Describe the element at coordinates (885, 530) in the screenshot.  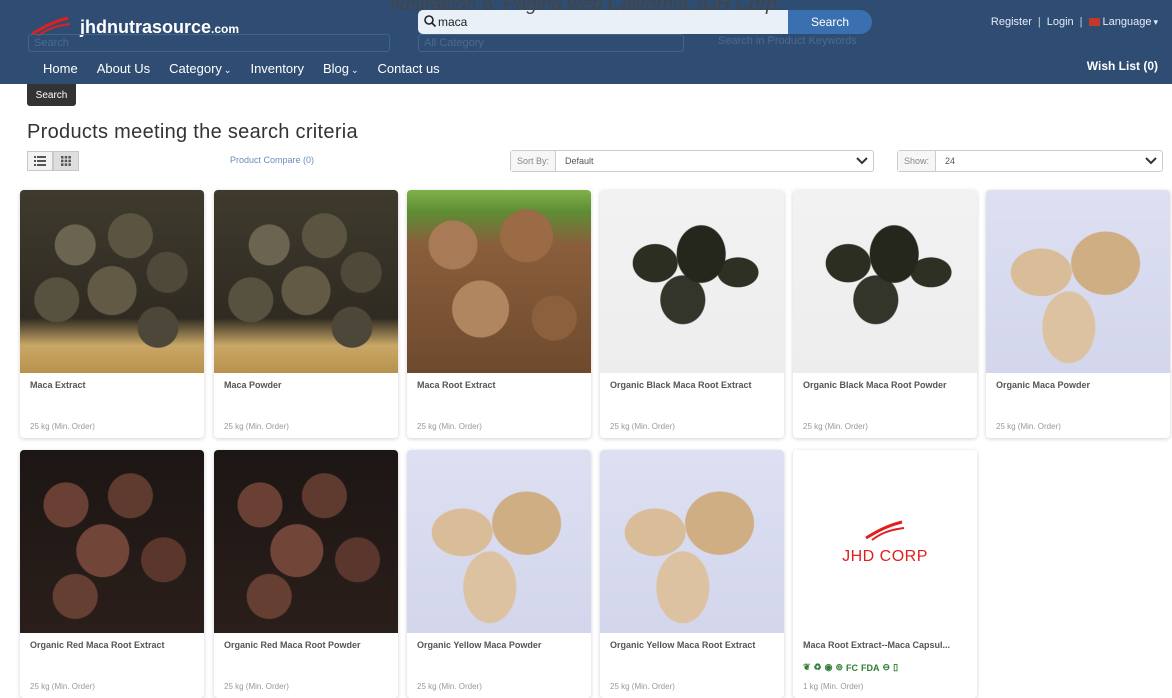
I see `jhd-logo-icon` at that location.